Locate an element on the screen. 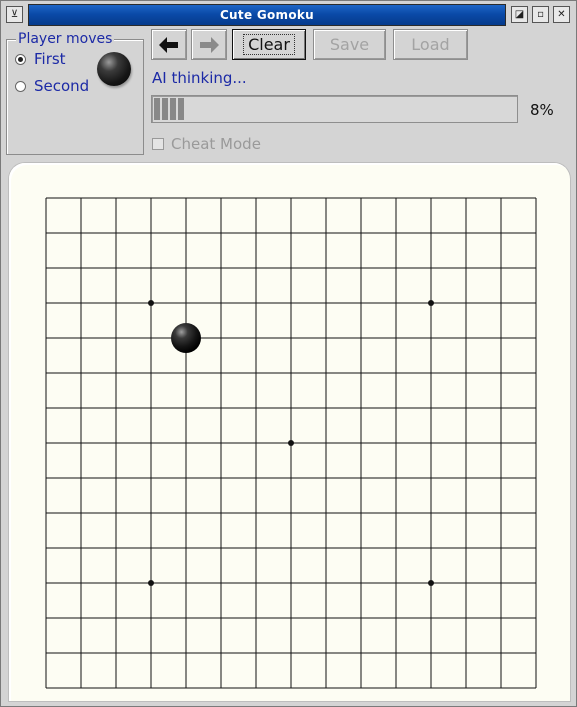  window-title: Cute Gomoku is located at coordinates (267, 15).